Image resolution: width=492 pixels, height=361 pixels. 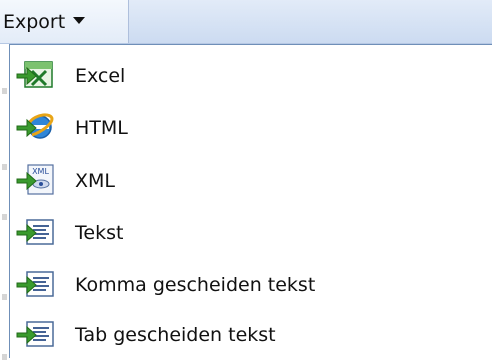 What do you see at coordinates (95, 181) in the screenshot?
I see `menu-item-label: XML` at bounding box center [95, 181].